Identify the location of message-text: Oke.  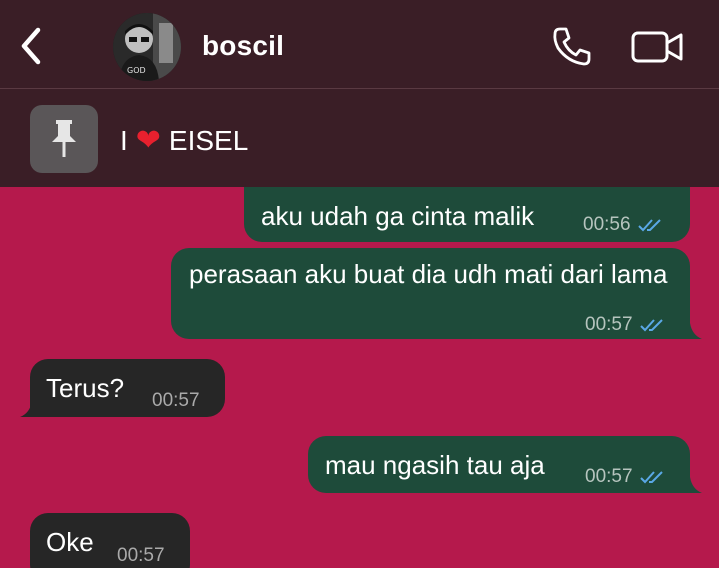
(70, 542).